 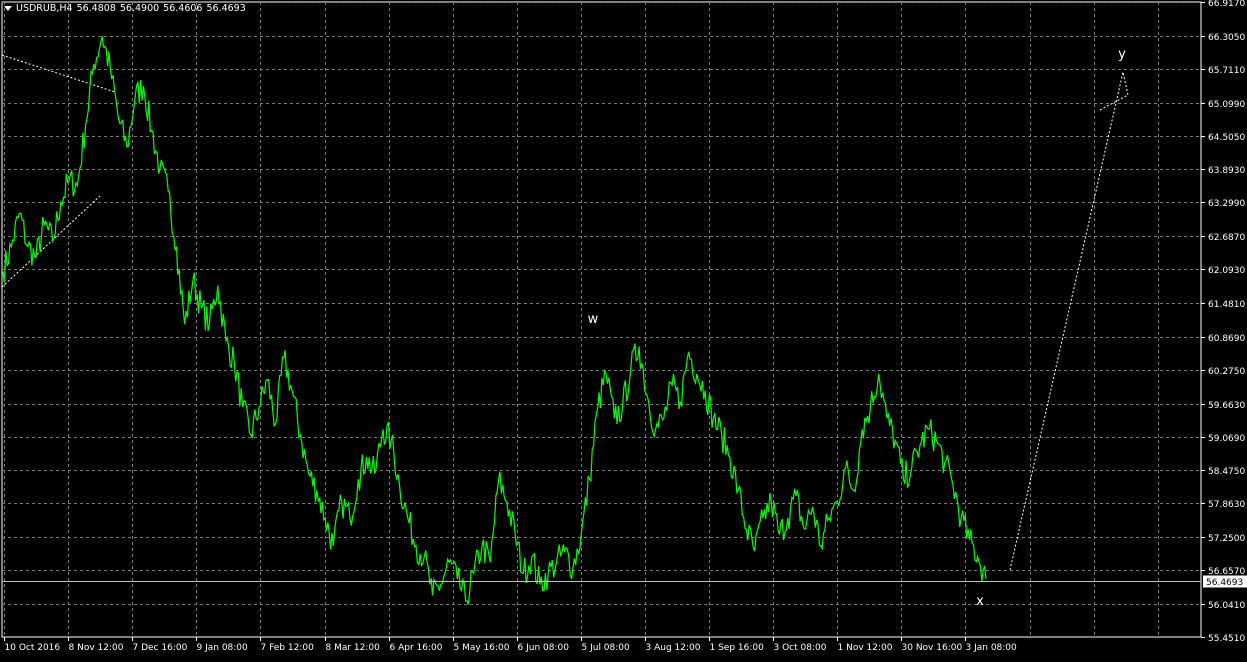 What do you see at coordinates (226, 8) in the screenshot?
I see `close-price: 56.4693` at bounding box center [226, 8].